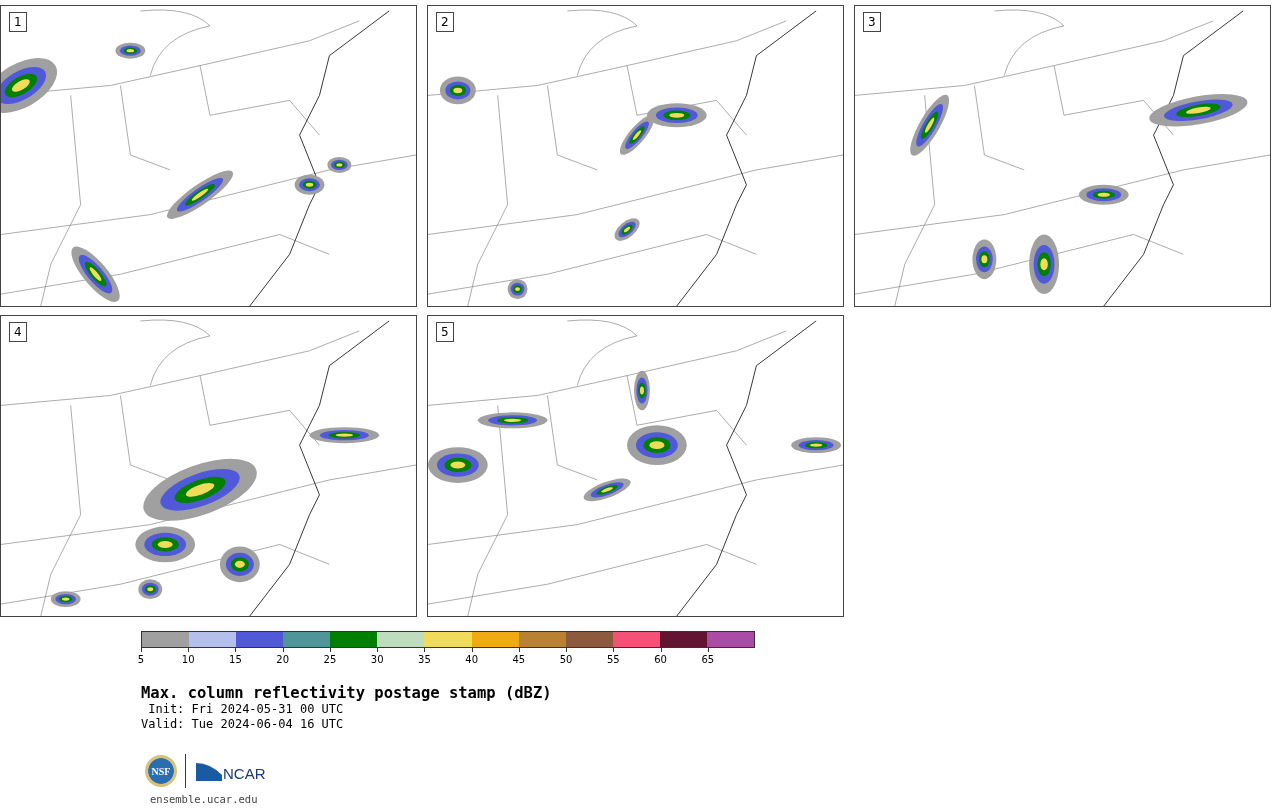 This screenshot has width=1280, height=809. Describe the element at coordinates (708, 659) in the screenshot. I see `tick-label: 65` at that location.